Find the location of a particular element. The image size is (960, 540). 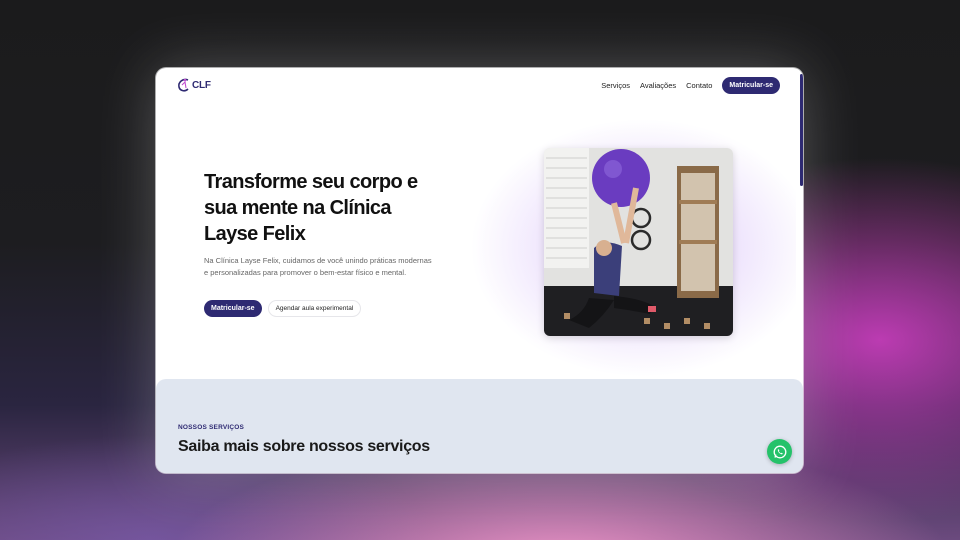

whatsapp-button is located at coordinates (779, 451).